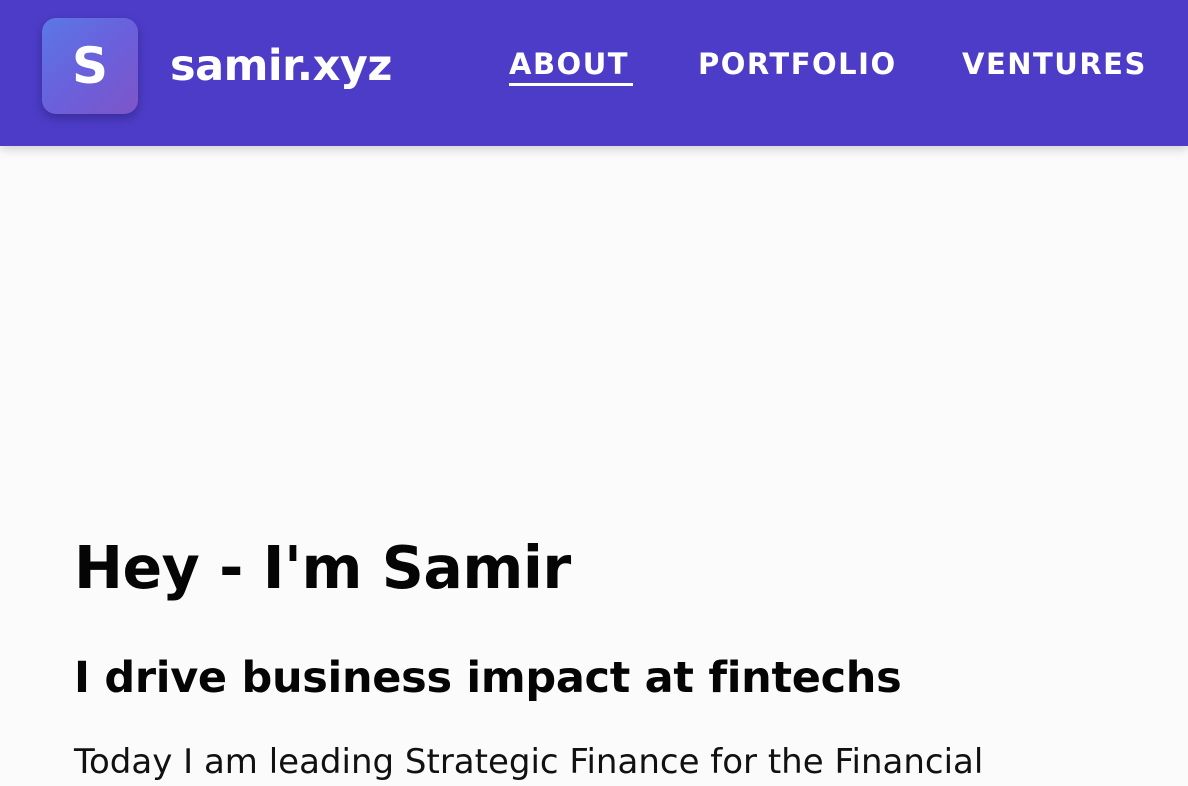 This screenshot has height=786, width=1188. I want to click on nav-link-ventures: VENTURES, so click(1056, 64).